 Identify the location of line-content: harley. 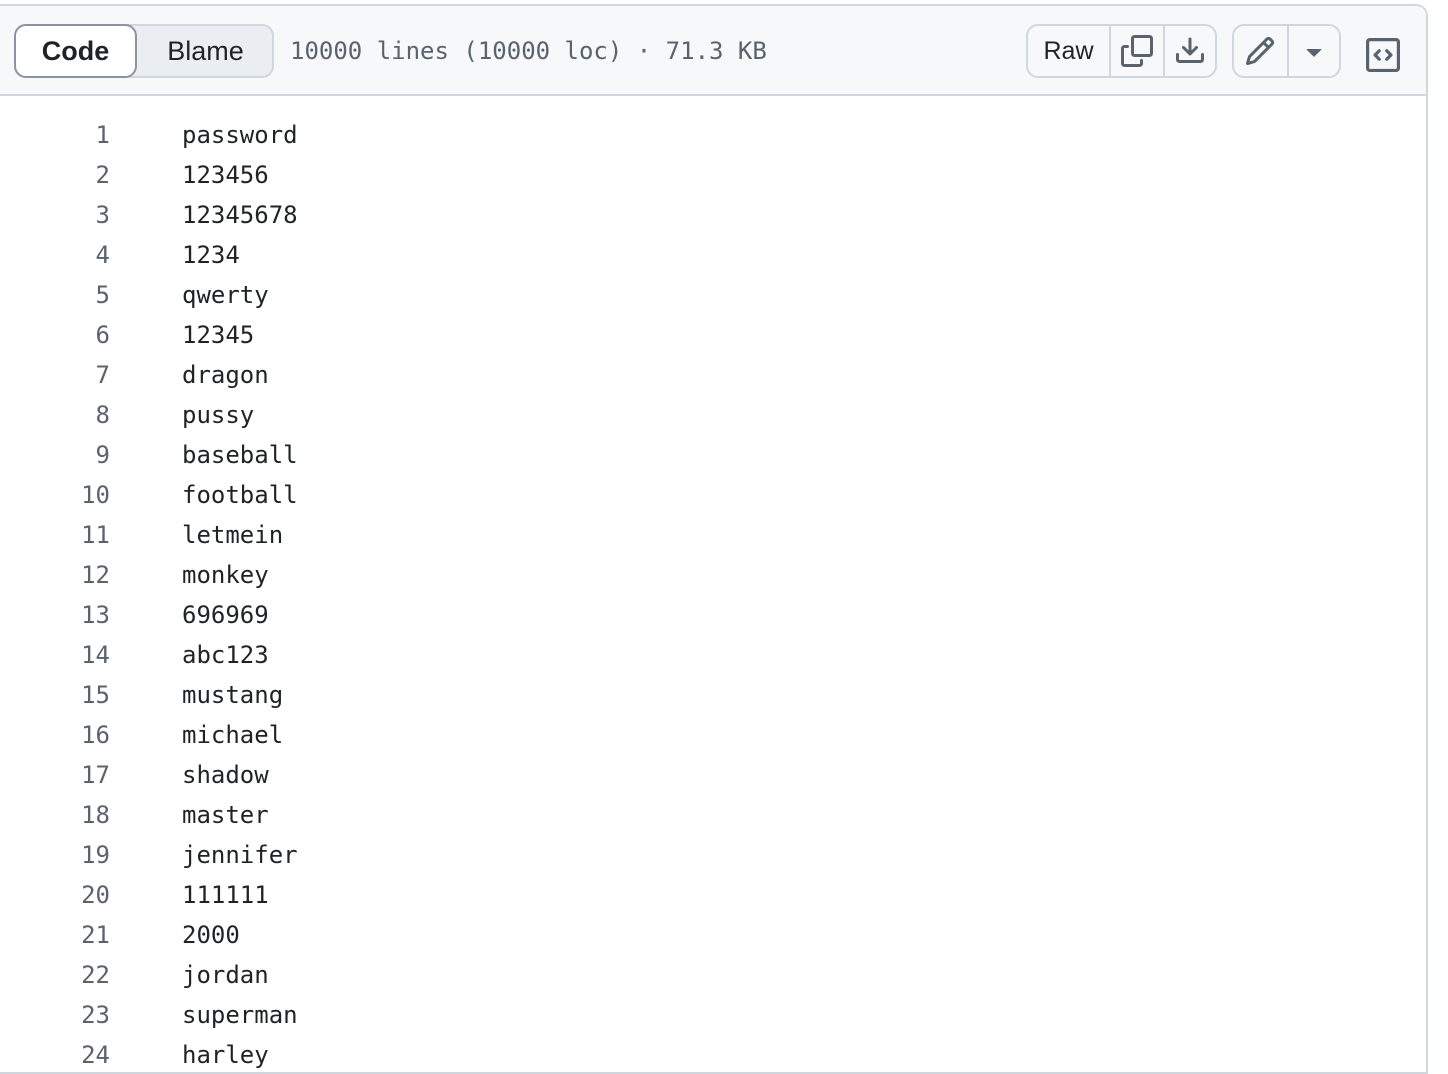
(225, 1055).